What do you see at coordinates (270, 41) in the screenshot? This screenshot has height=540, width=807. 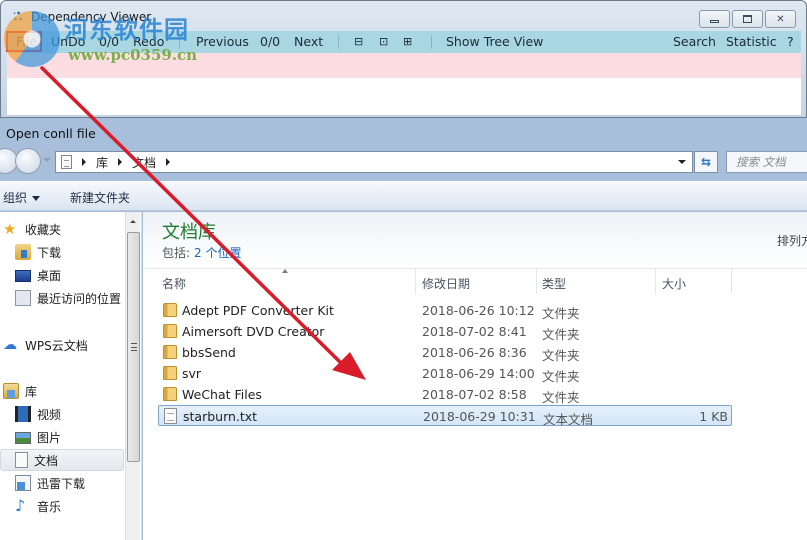 I see `nav-counter: 0/0` at bounding box center [270, 41].